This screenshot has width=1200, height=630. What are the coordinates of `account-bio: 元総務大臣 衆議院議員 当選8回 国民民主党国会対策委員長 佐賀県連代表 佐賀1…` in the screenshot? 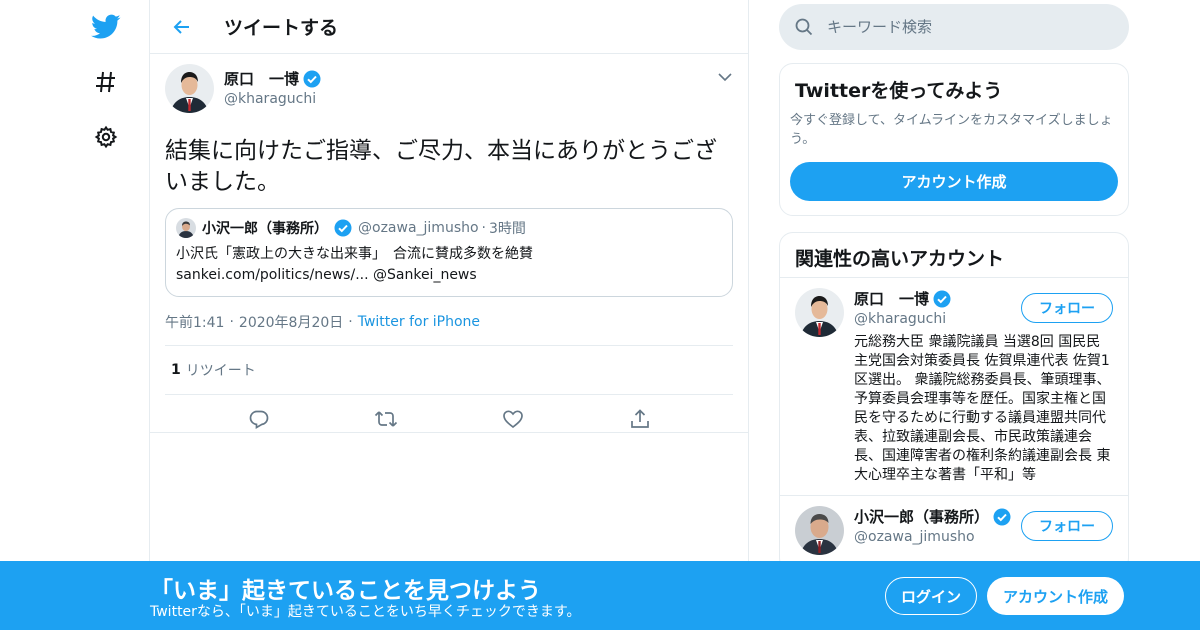 It's located at (982, 408).